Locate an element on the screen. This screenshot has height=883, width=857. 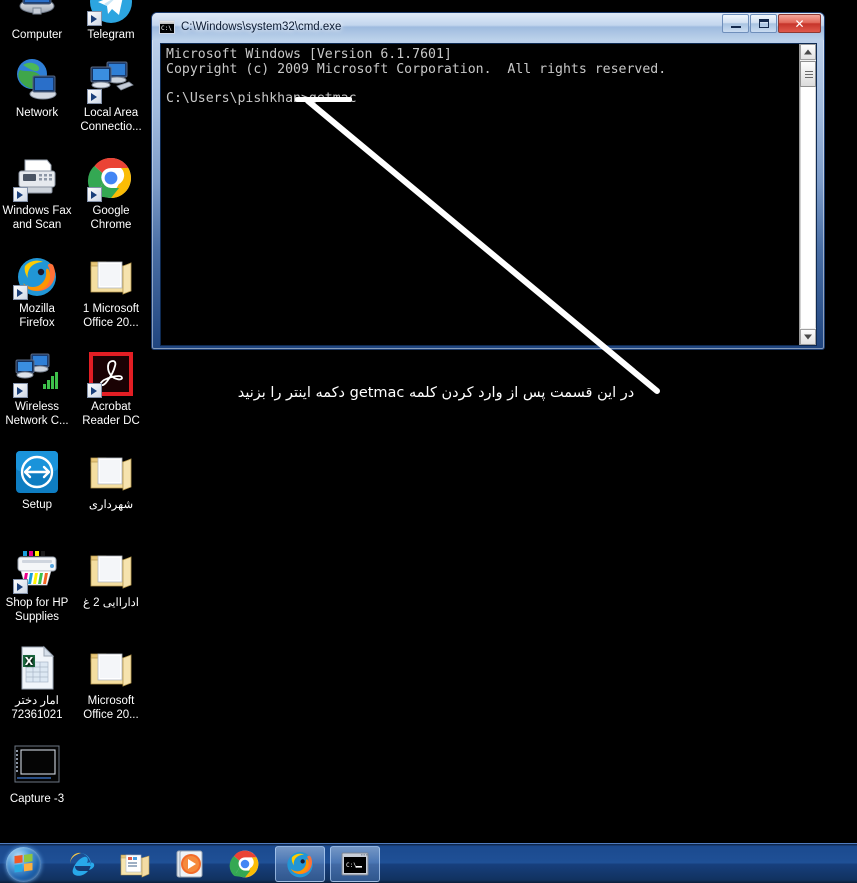
desktop-icon-setup: Setup is located at coordinates (37, 480).